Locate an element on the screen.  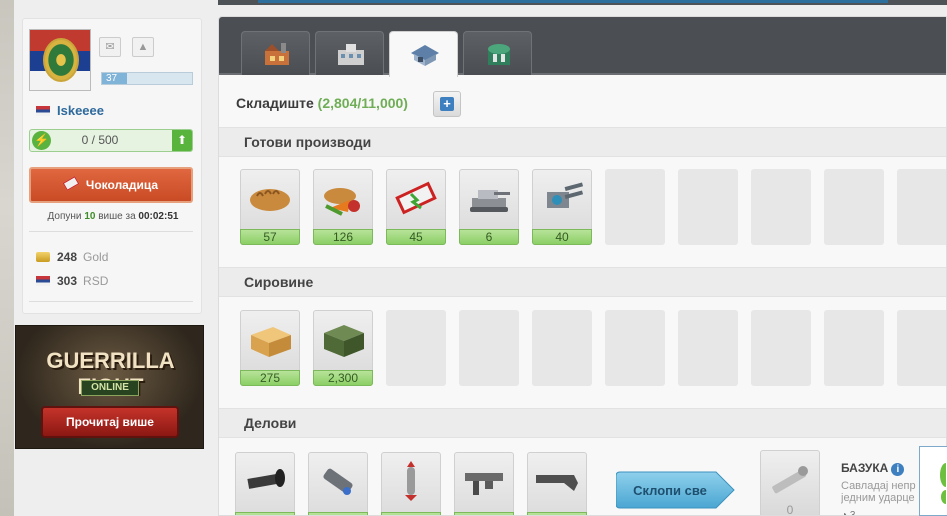
tab-storage is located at coordinates (423, 54).